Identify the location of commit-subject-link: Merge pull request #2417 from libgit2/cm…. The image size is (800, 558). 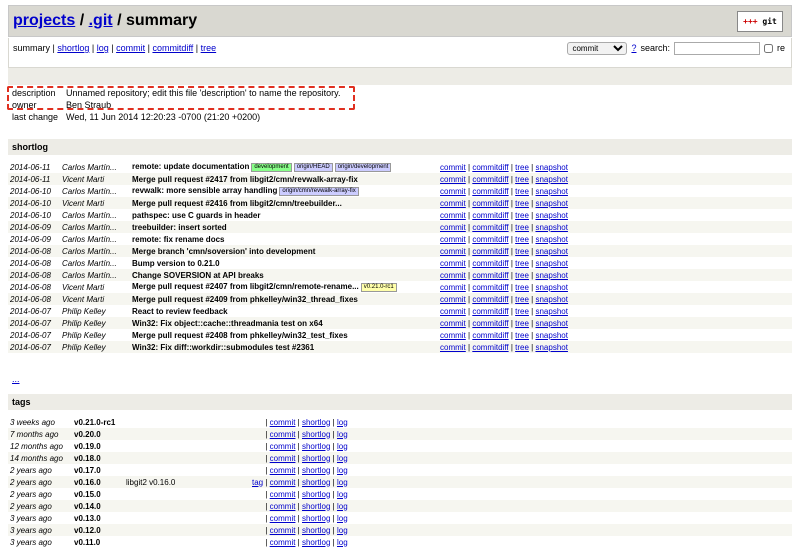
(245, 179).